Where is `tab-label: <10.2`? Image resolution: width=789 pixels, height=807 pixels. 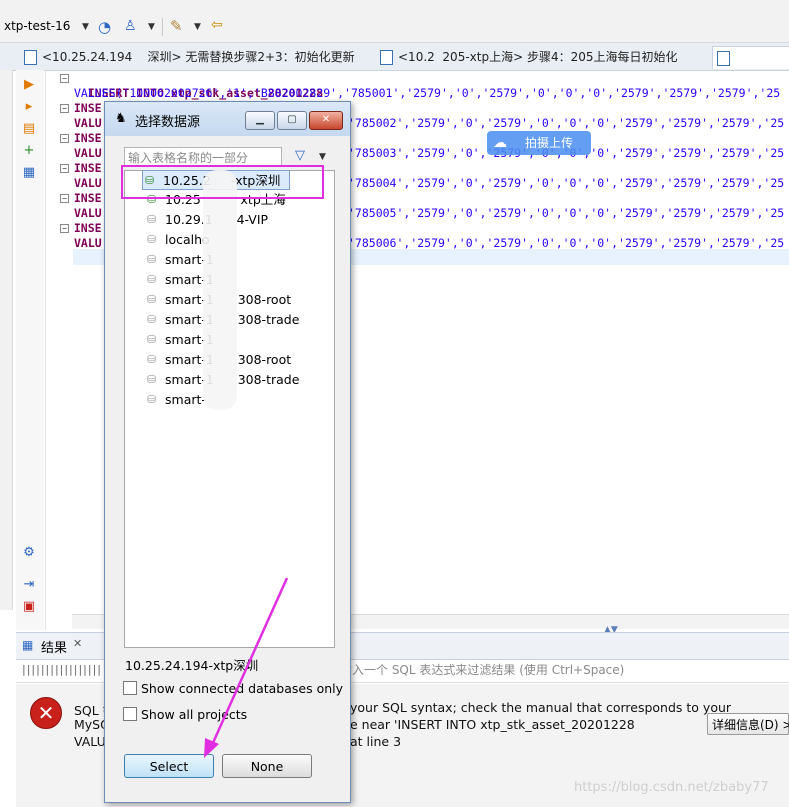
tab-label: <10.2 is located at coordinates (416, 57).